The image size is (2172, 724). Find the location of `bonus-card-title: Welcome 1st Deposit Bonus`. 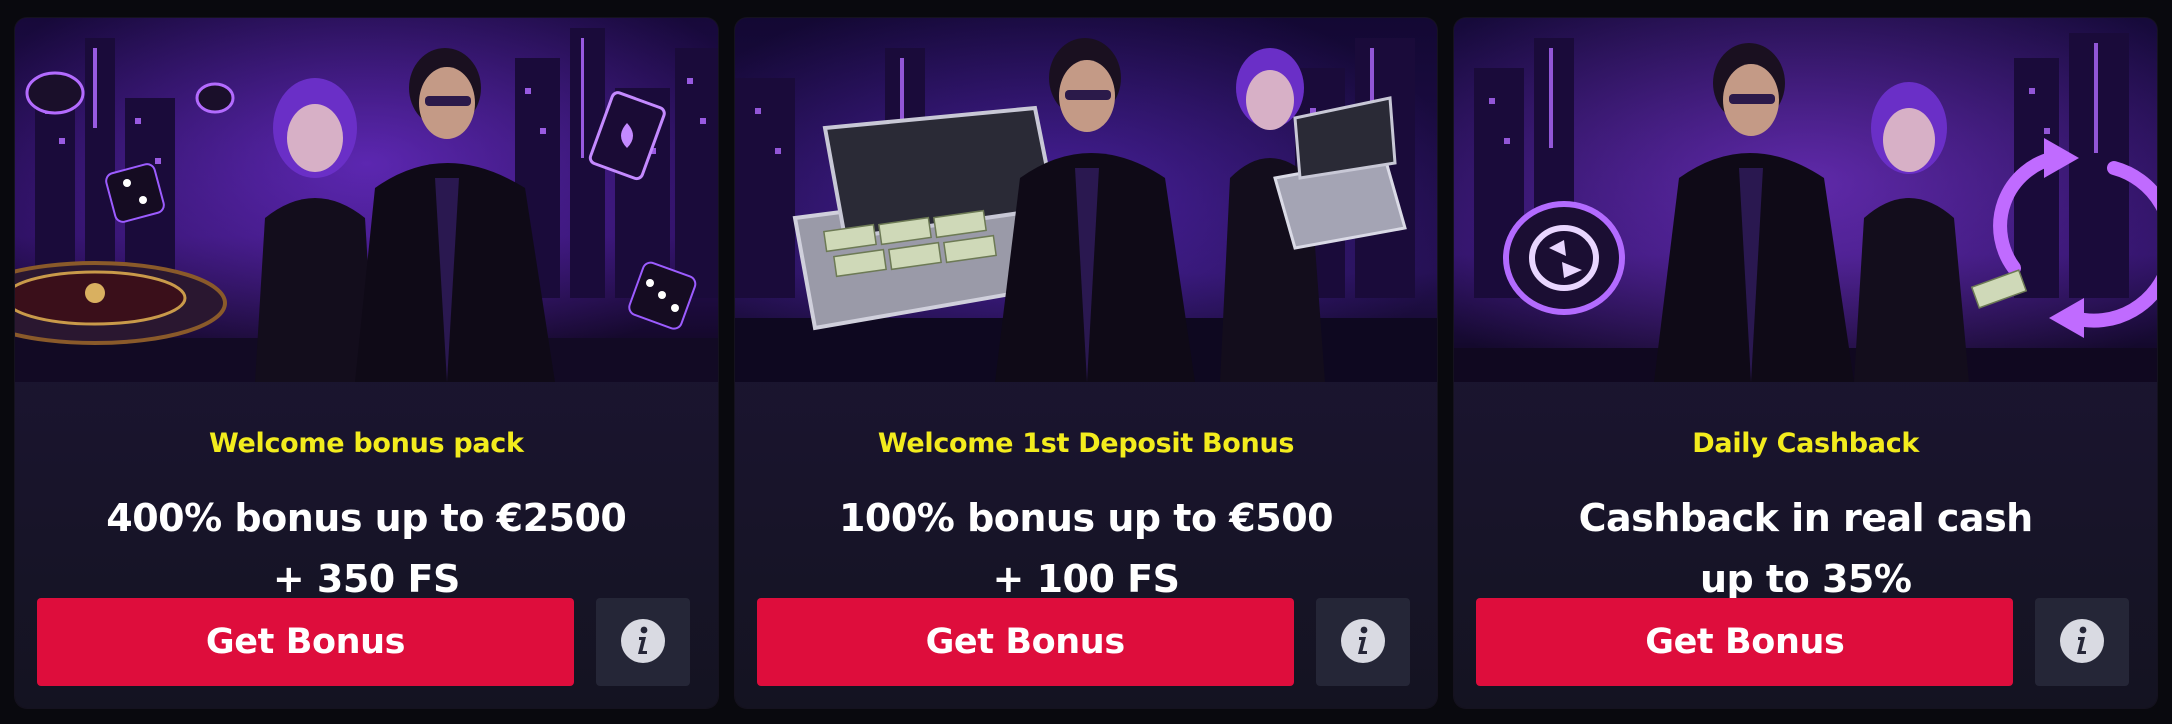

bonus-card-title: Welcome 1st Deposit Bonus is located at coordinates (1086, 443).